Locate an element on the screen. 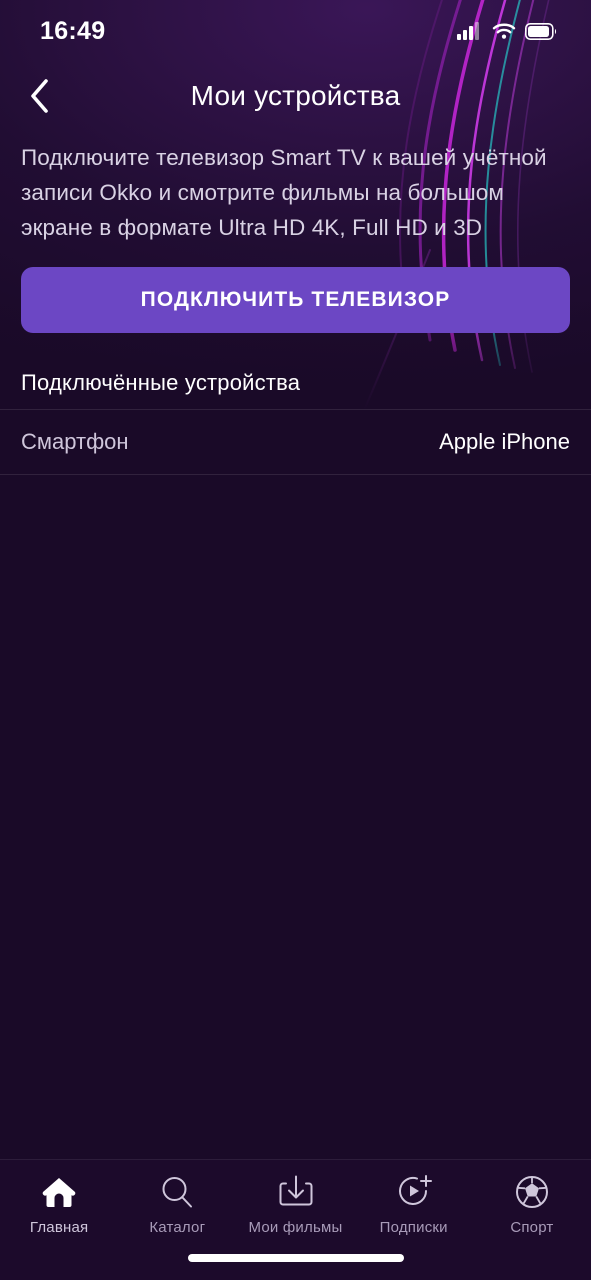  tab-label: Спорт is located at coordinates (532, 1227).